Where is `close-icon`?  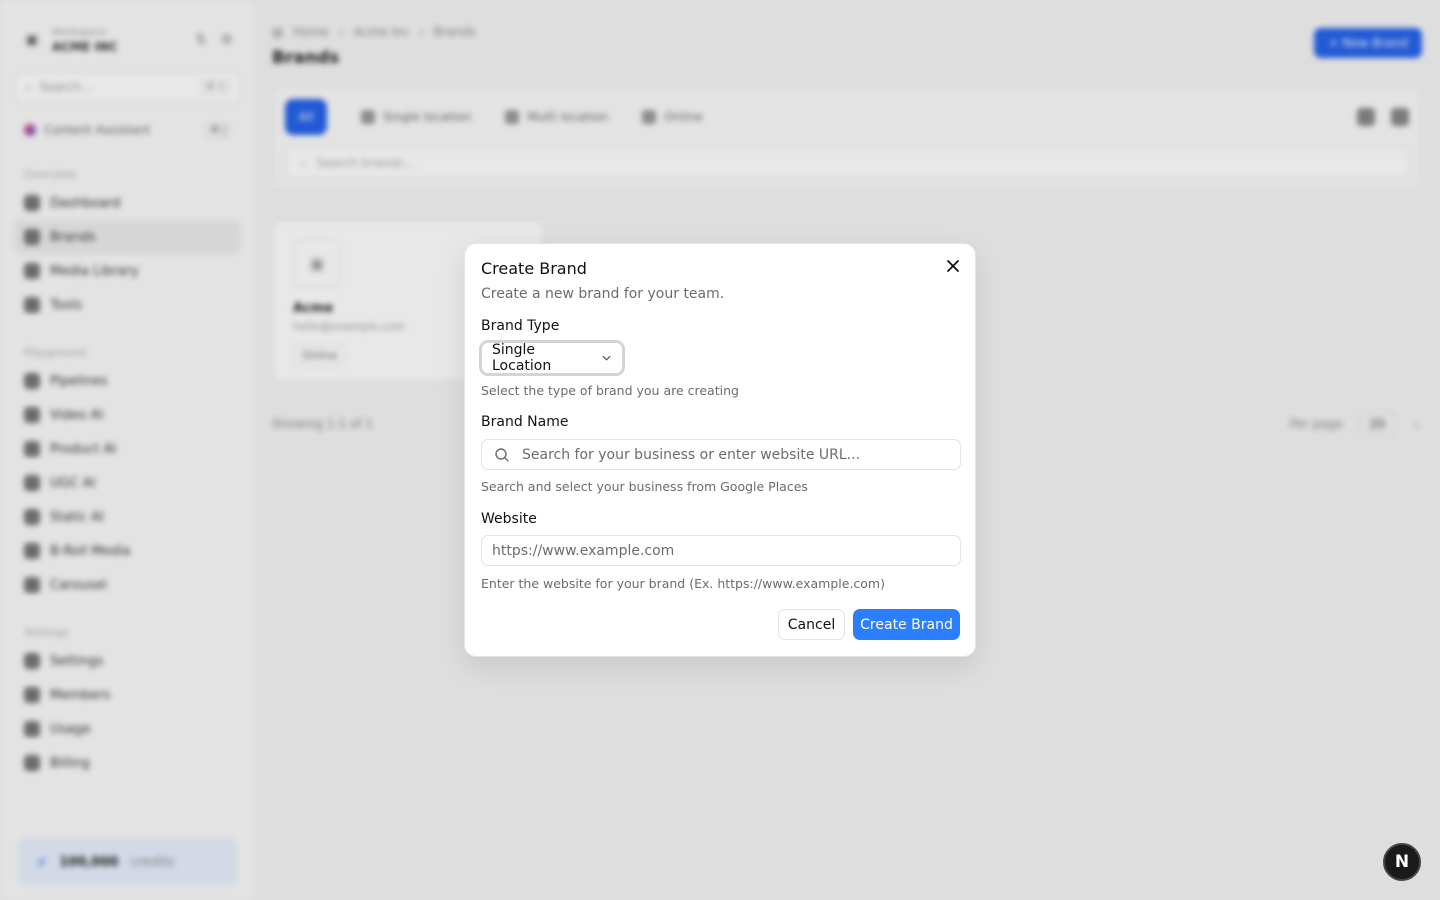 close-icon is located at coordinates (953, 266).